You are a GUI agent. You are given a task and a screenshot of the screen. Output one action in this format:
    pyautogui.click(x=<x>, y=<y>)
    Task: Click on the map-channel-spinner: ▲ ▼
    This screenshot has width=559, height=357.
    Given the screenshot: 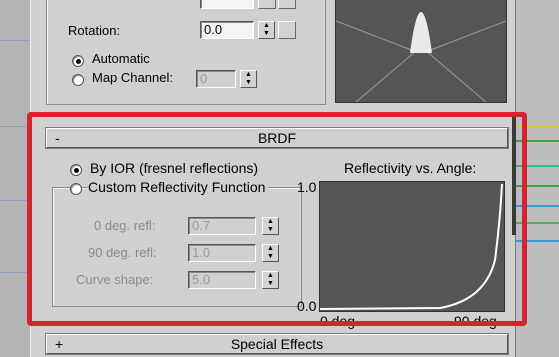 What is the action you would take?
    pyautogui.click(x=248, y=79)
    